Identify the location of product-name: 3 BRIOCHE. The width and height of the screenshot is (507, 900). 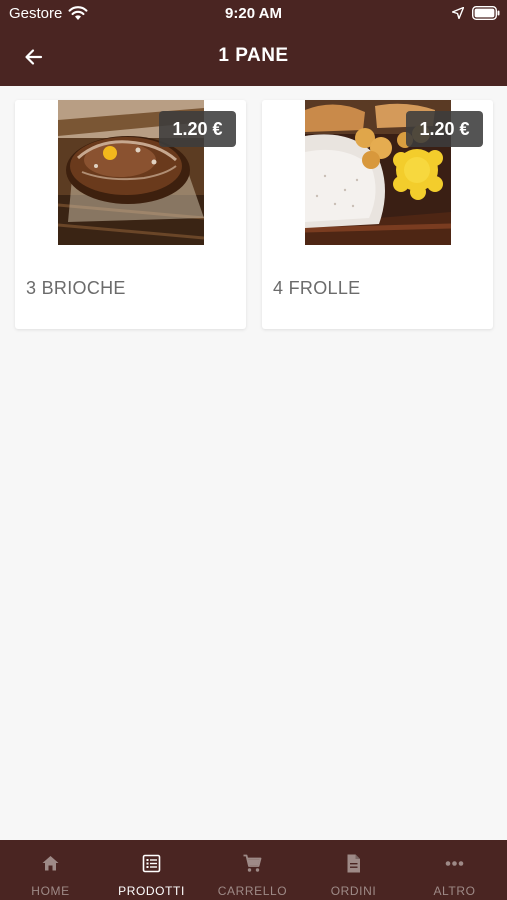
(76, 288).